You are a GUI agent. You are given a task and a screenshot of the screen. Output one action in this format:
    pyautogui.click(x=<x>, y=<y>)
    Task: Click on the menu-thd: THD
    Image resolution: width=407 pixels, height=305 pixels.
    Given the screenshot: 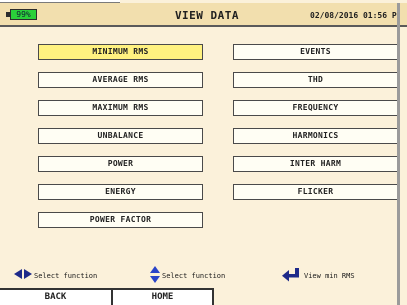 What is the action you would take?
    pyautogui.click(x=315, y=80)
    